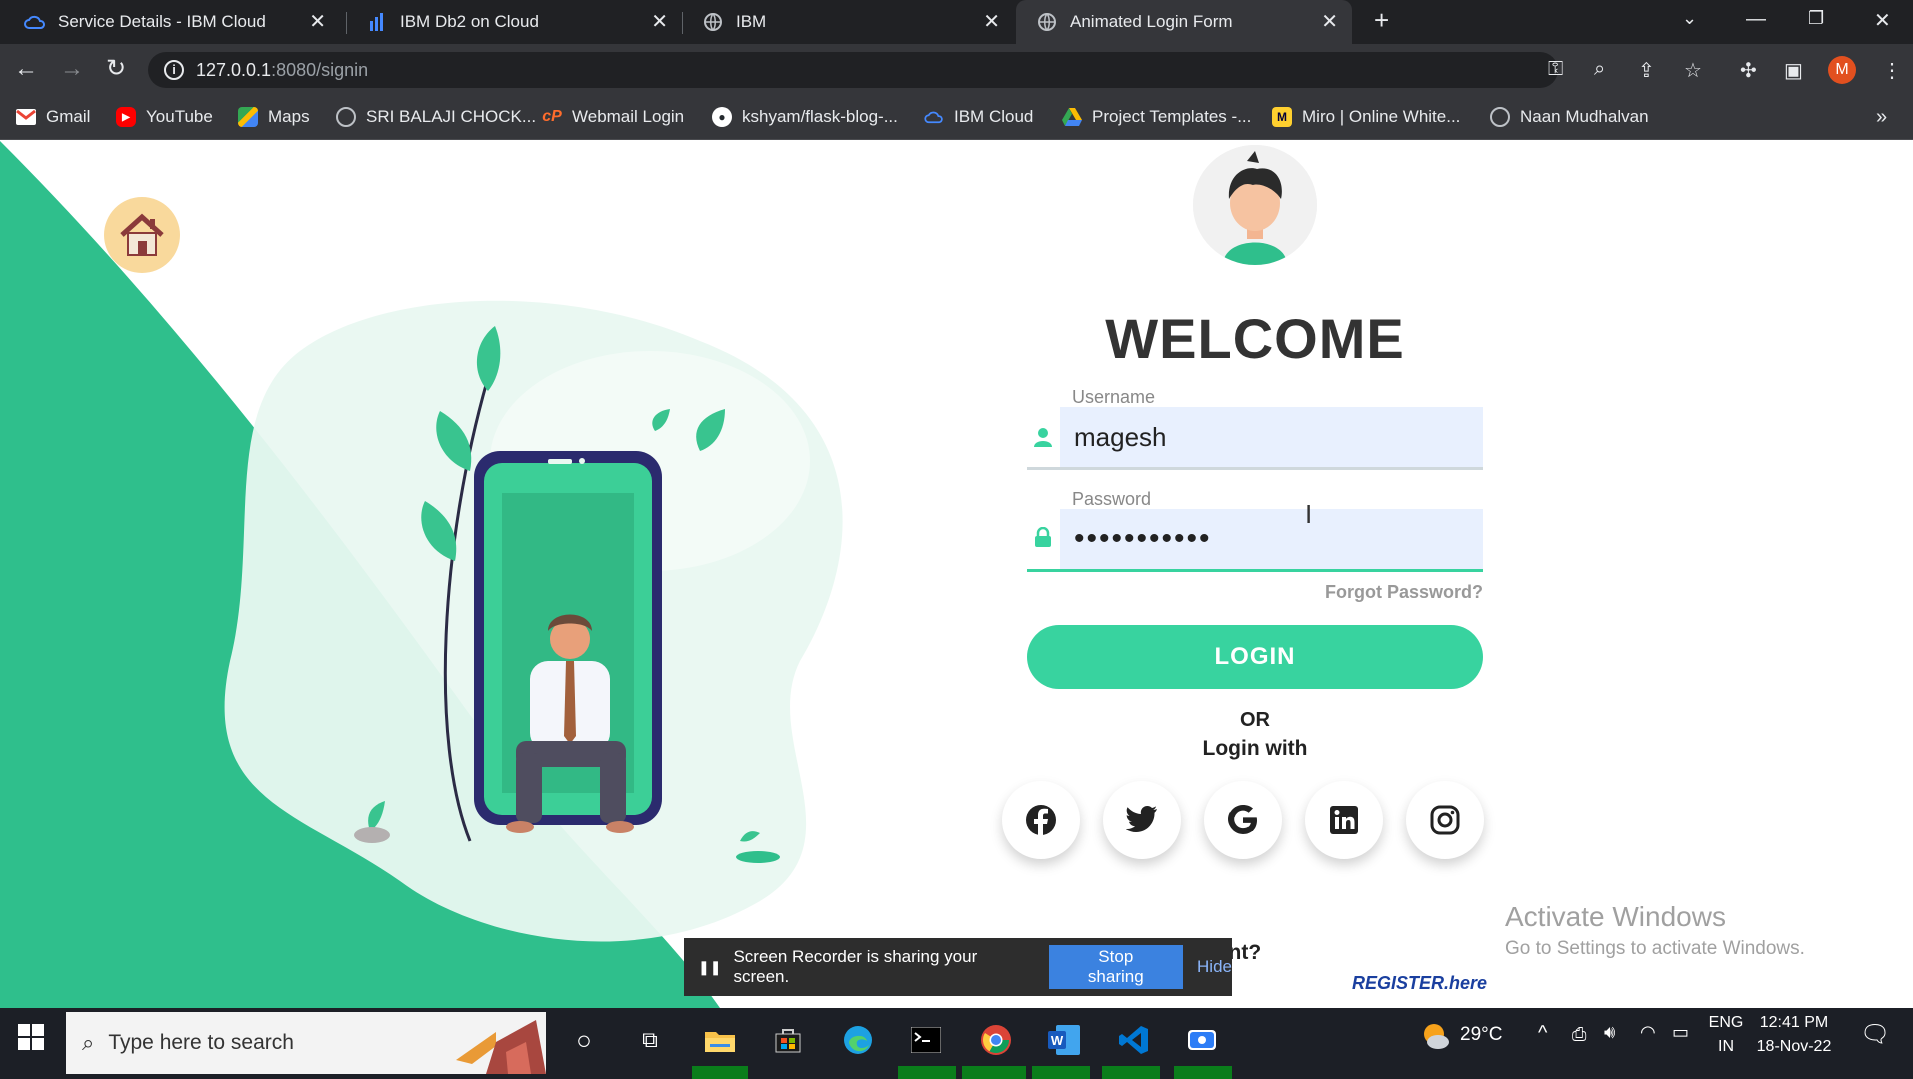 This screenshot has width=1913, height=1079. Describe the element at coordinates (1134, 1040) in the screenshot. I see `vscode-icon` at that location.